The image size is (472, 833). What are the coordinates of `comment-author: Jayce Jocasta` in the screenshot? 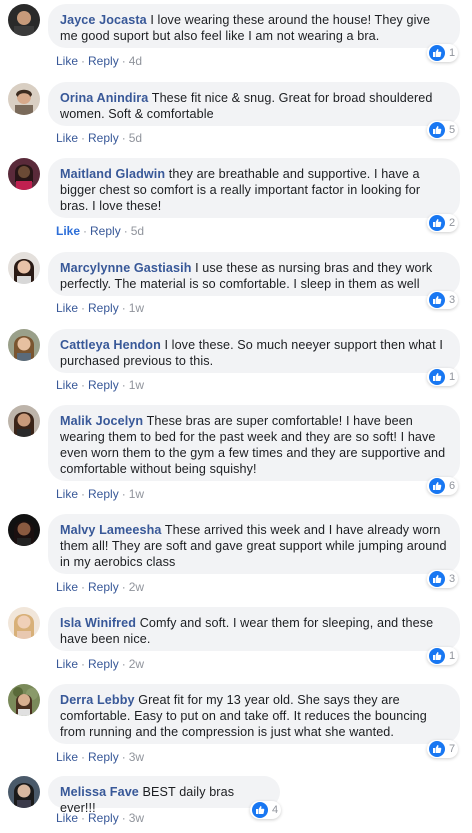 It's located at (103, 20).